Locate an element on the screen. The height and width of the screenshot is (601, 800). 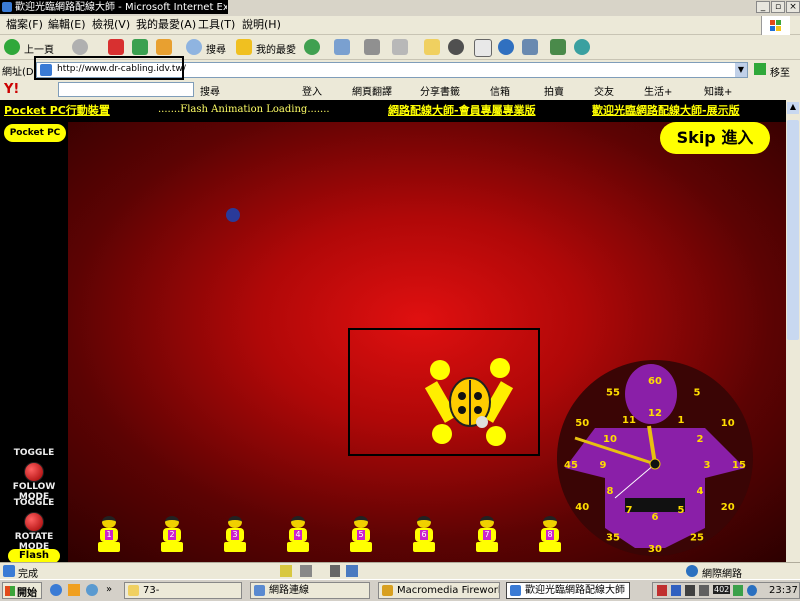
favorites-star-icon is located at coordinates (244, 47).